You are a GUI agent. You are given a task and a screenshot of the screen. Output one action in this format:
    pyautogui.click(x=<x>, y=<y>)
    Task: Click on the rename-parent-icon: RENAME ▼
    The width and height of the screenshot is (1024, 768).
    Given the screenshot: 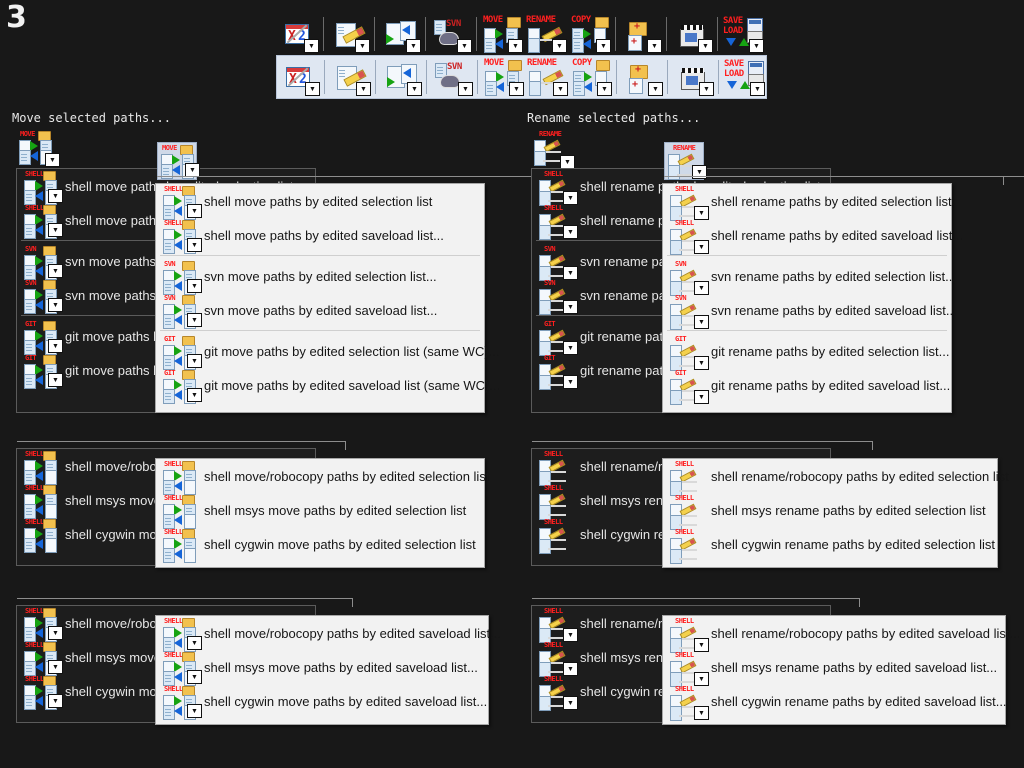 What is the action you would take?
    pyautogui.click(x=554, y=150)
    